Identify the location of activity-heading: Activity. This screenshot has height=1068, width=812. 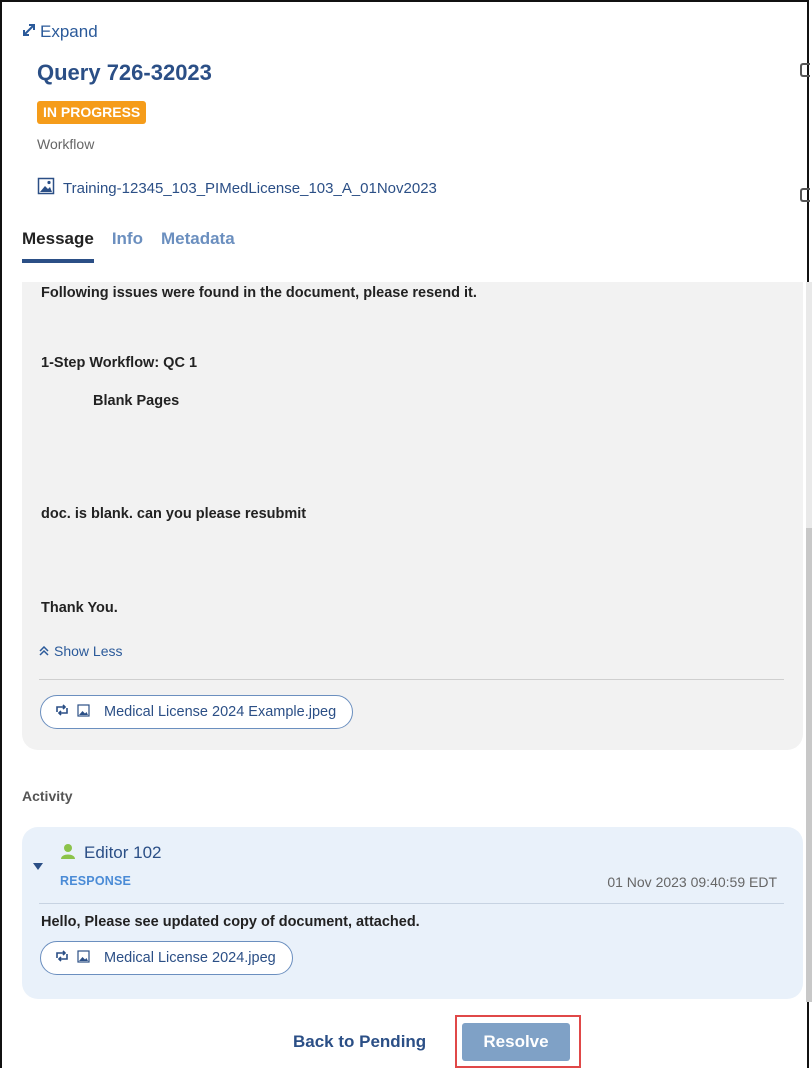
(47, 796).